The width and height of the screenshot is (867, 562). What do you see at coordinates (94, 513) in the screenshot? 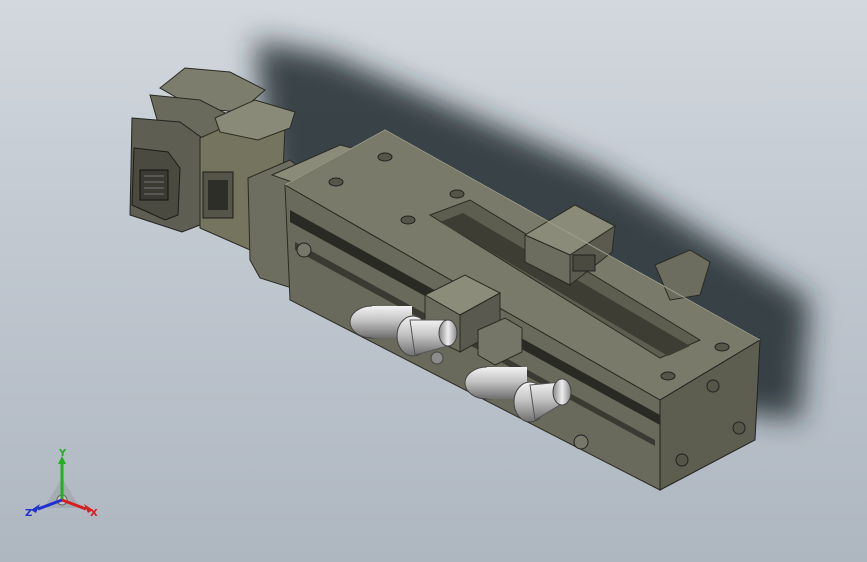
I see `x-axis-label: X` at bounding box center [94, 513].